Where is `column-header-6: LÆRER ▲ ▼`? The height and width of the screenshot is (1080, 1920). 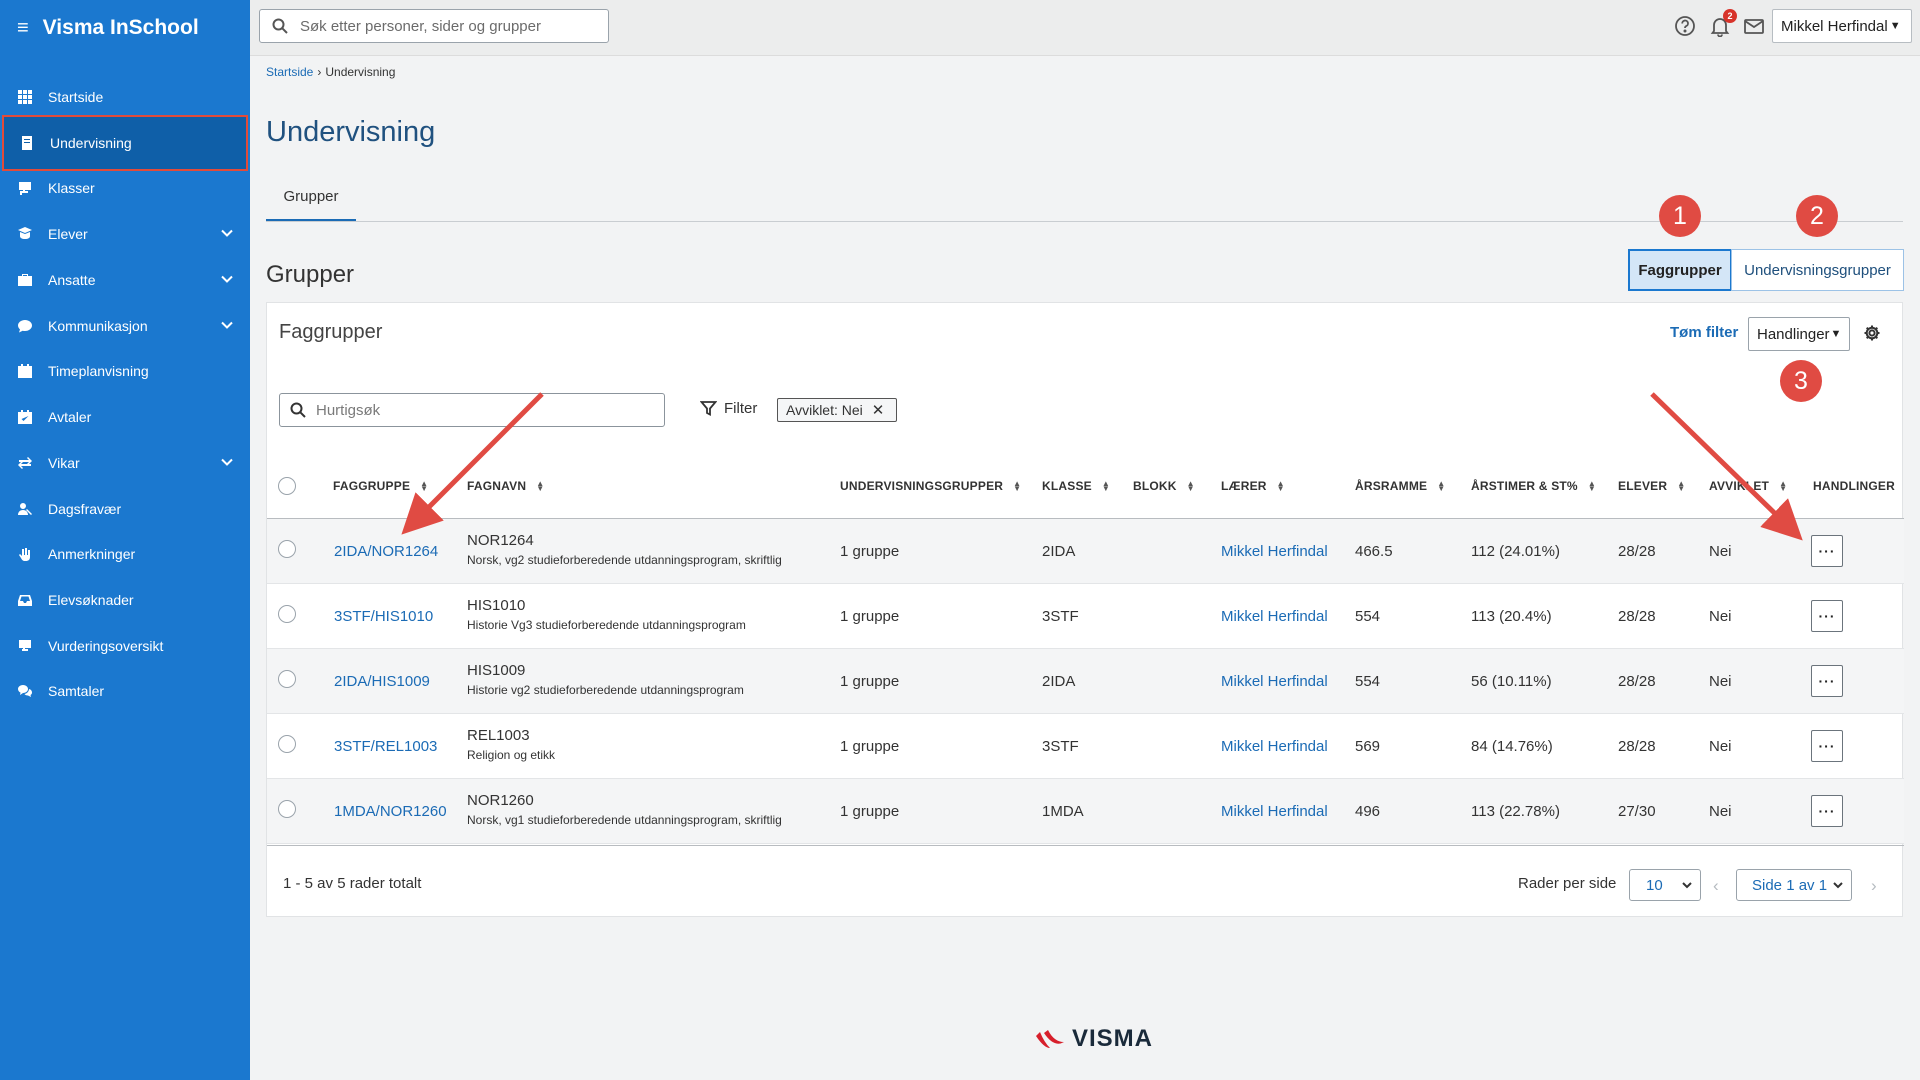
column-header-6: LÆRER ▲ ▼ is located at coordinates (1253, 486).